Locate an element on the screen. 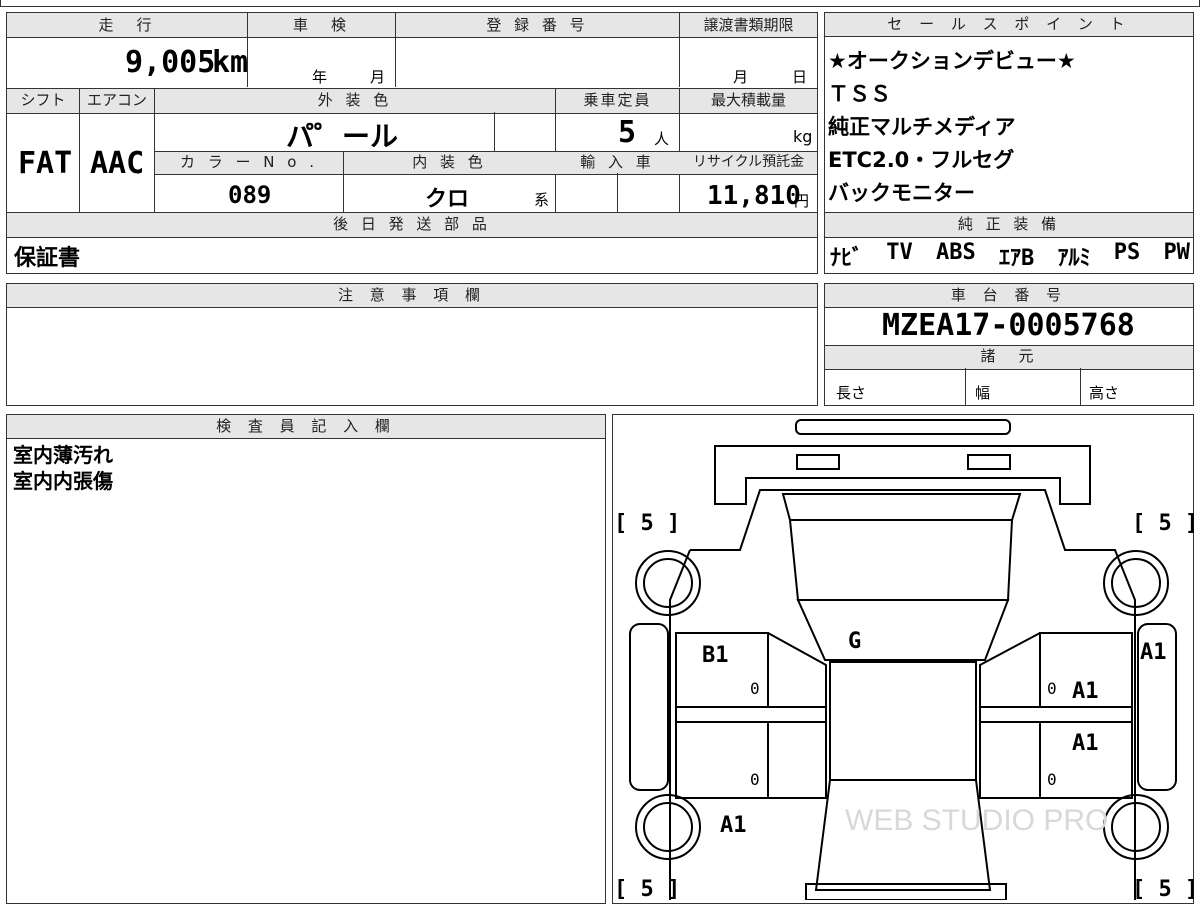 The height and width of the screenshot is (904, 1200). inspector-header: 検 査 員 記 入 欄 is located at coordinates (306, 427).